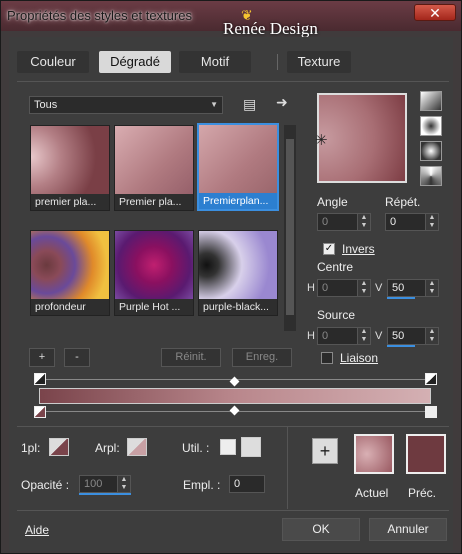  I want to click on ok-button: OK, so click(321, 529).